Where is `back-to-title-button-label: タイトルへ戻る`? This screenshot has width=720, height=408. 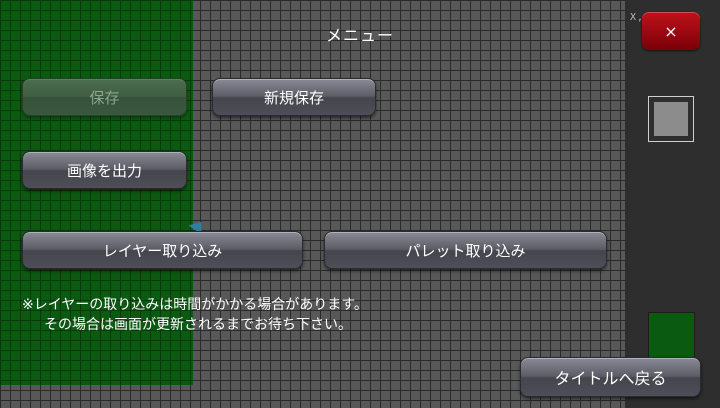 back-to-title-button-label: タイトルへ戻る is located at coordinates (610, 378).